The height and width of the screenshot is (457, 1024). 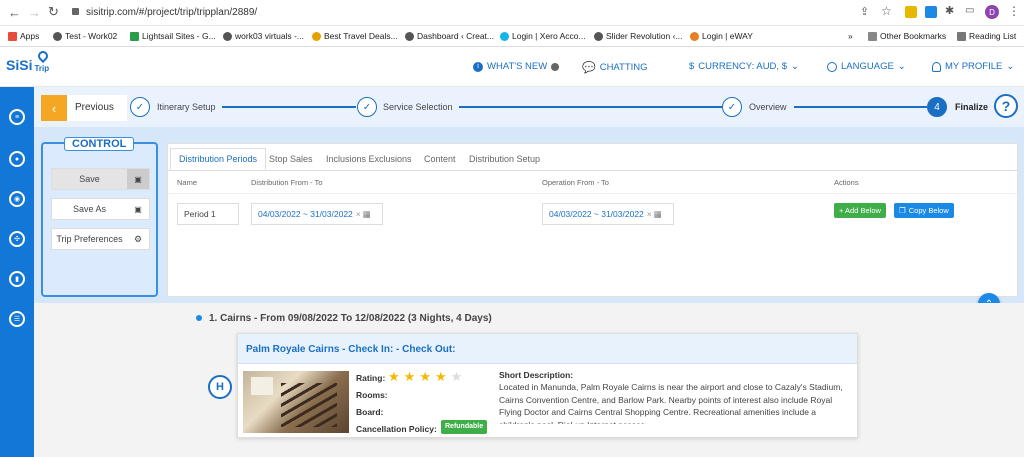 I want to click on step-label: Overview, so click(x=768, y=107).